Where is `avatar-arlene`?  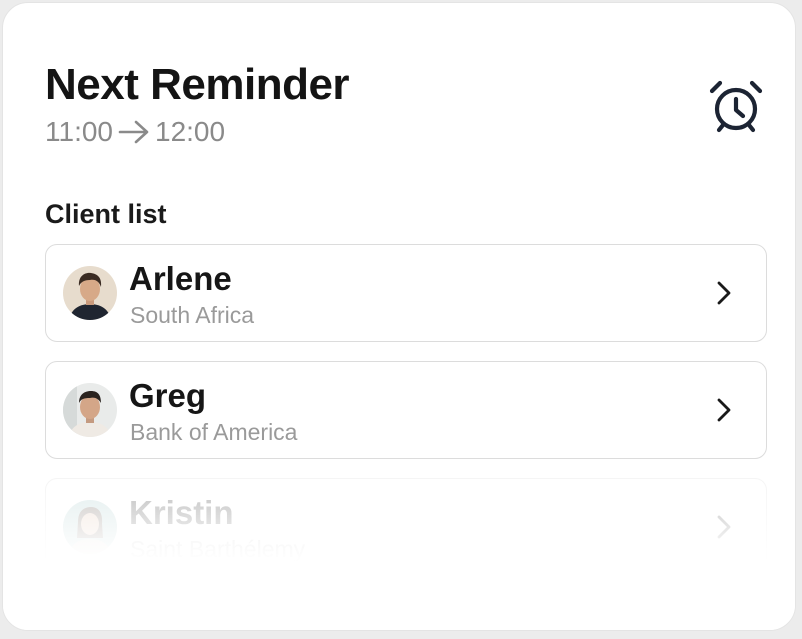
avatar-arlene is located at coordinates (90, 293).